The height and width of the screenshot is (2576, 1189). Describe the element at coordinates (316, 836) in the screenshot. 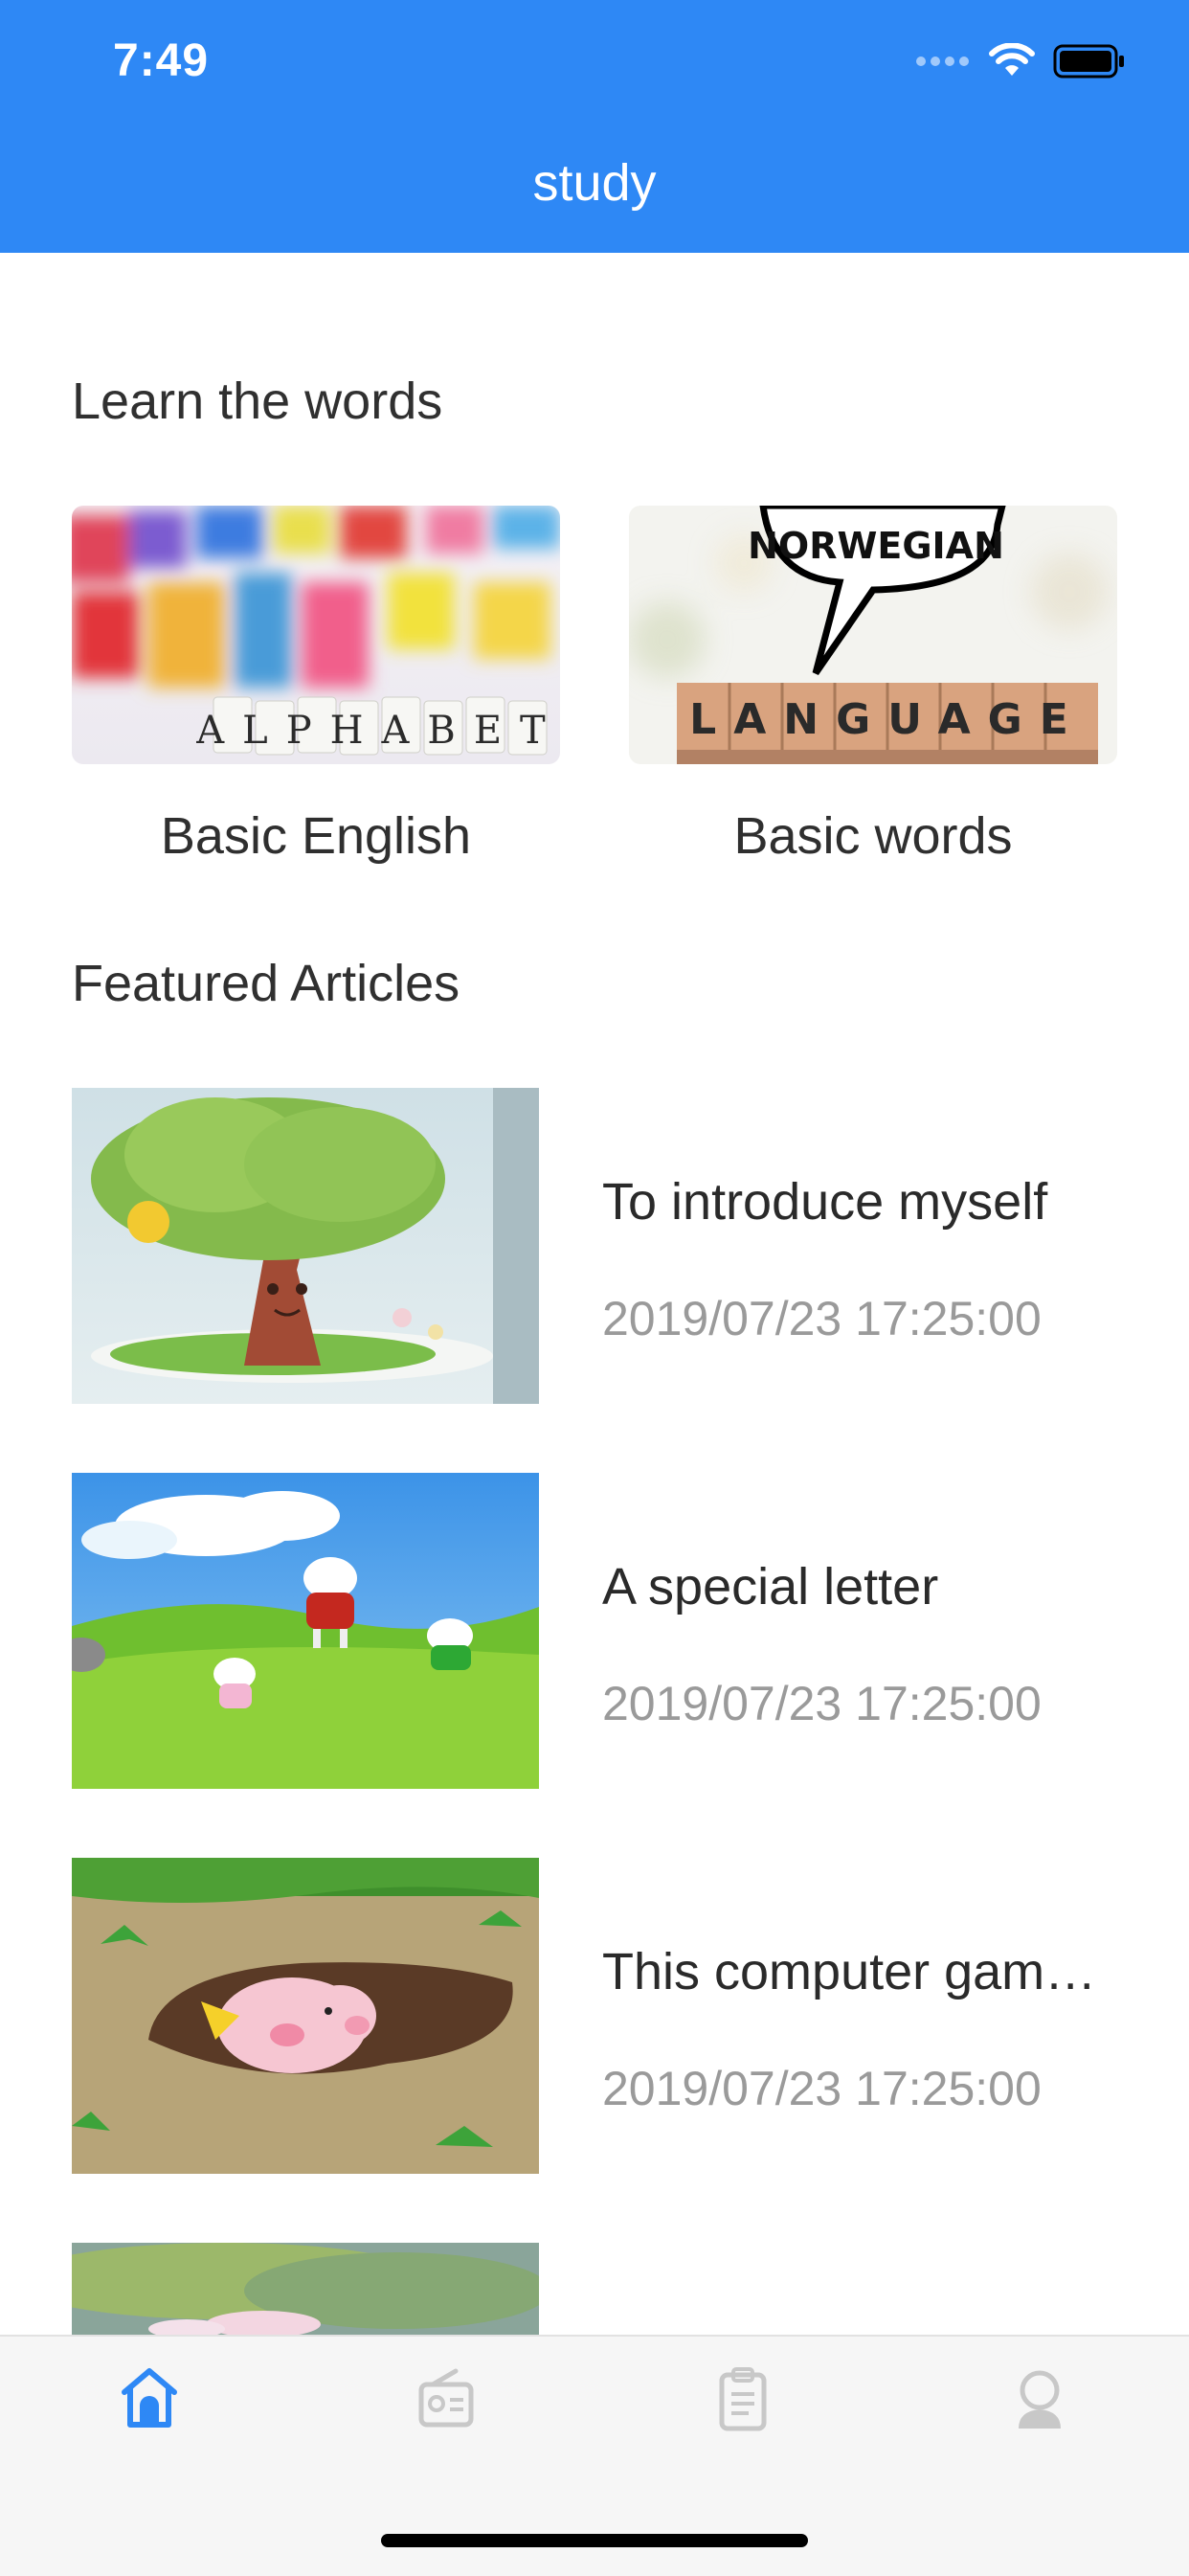

I see `basic-english-label: Basic English` at that location.